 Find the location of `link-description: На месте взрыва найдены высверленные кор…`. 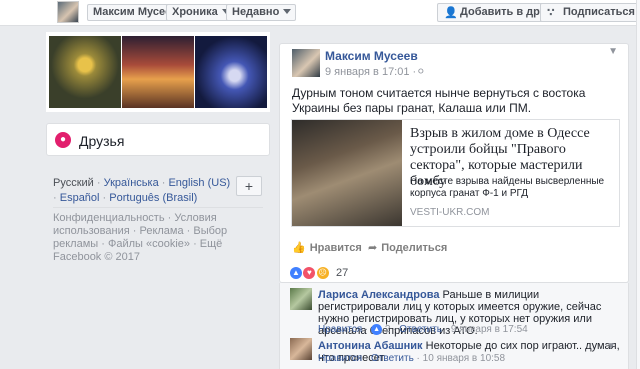

link-description: На месте взрыва найдены высверленные кор… is located at coordinates (507, 187).